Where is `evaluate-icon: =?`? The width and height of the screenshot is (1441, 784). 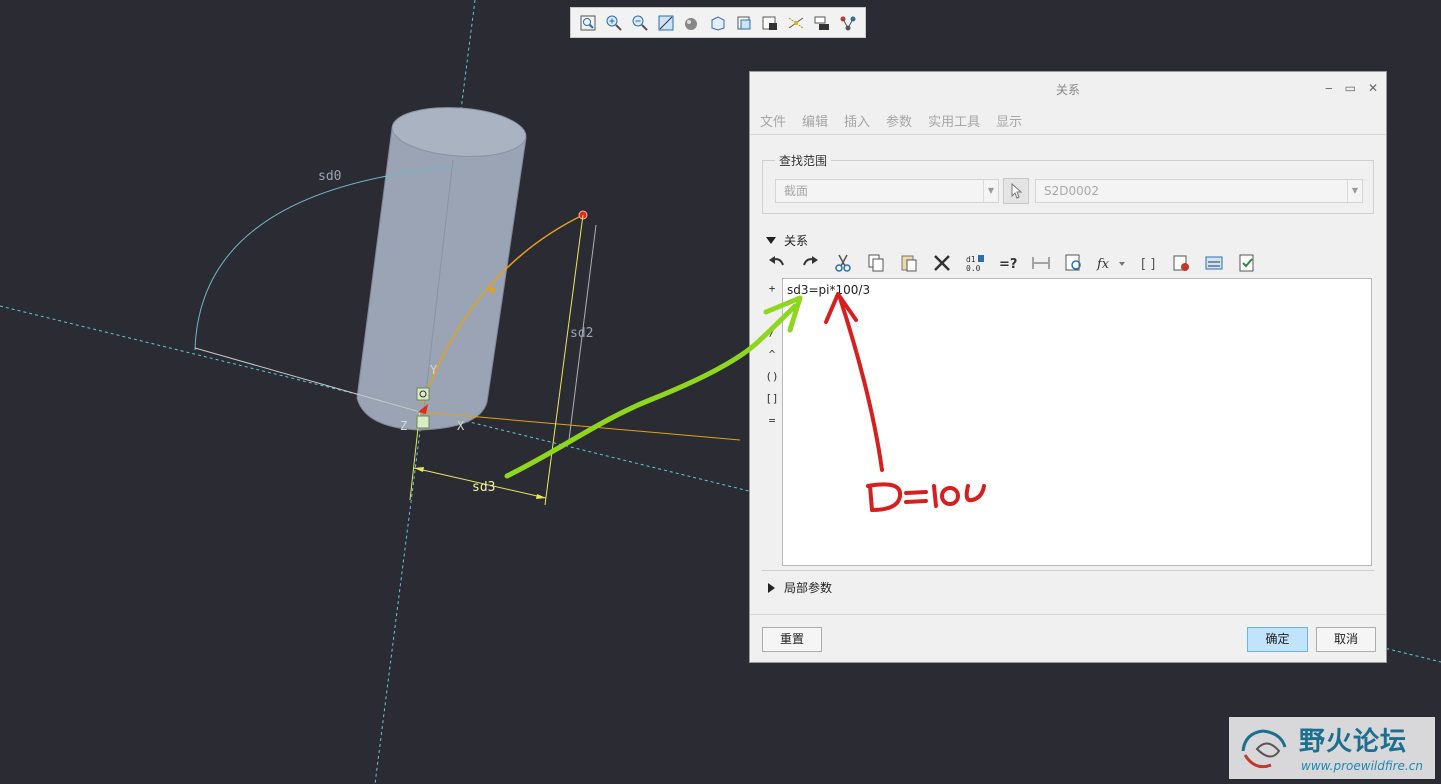
evaluate-icon: =? is located at coordinates (1008, 263).